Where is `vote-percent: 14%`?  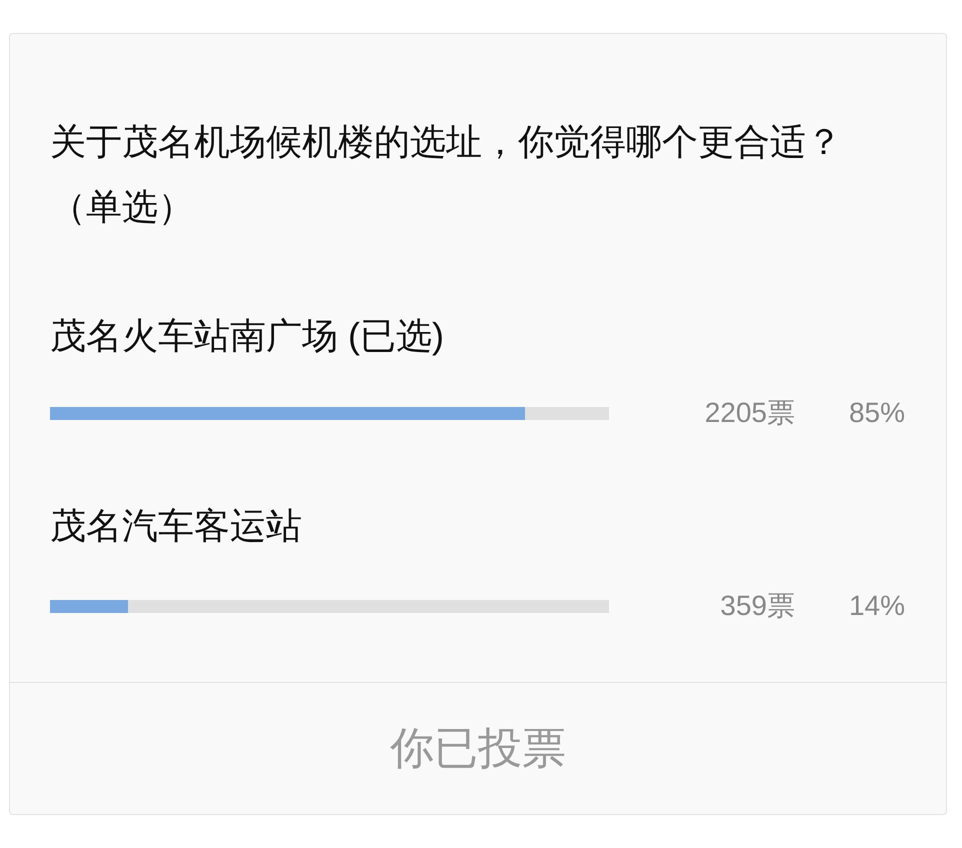
vote-percent: 14% is located at coordinates (876, 606).